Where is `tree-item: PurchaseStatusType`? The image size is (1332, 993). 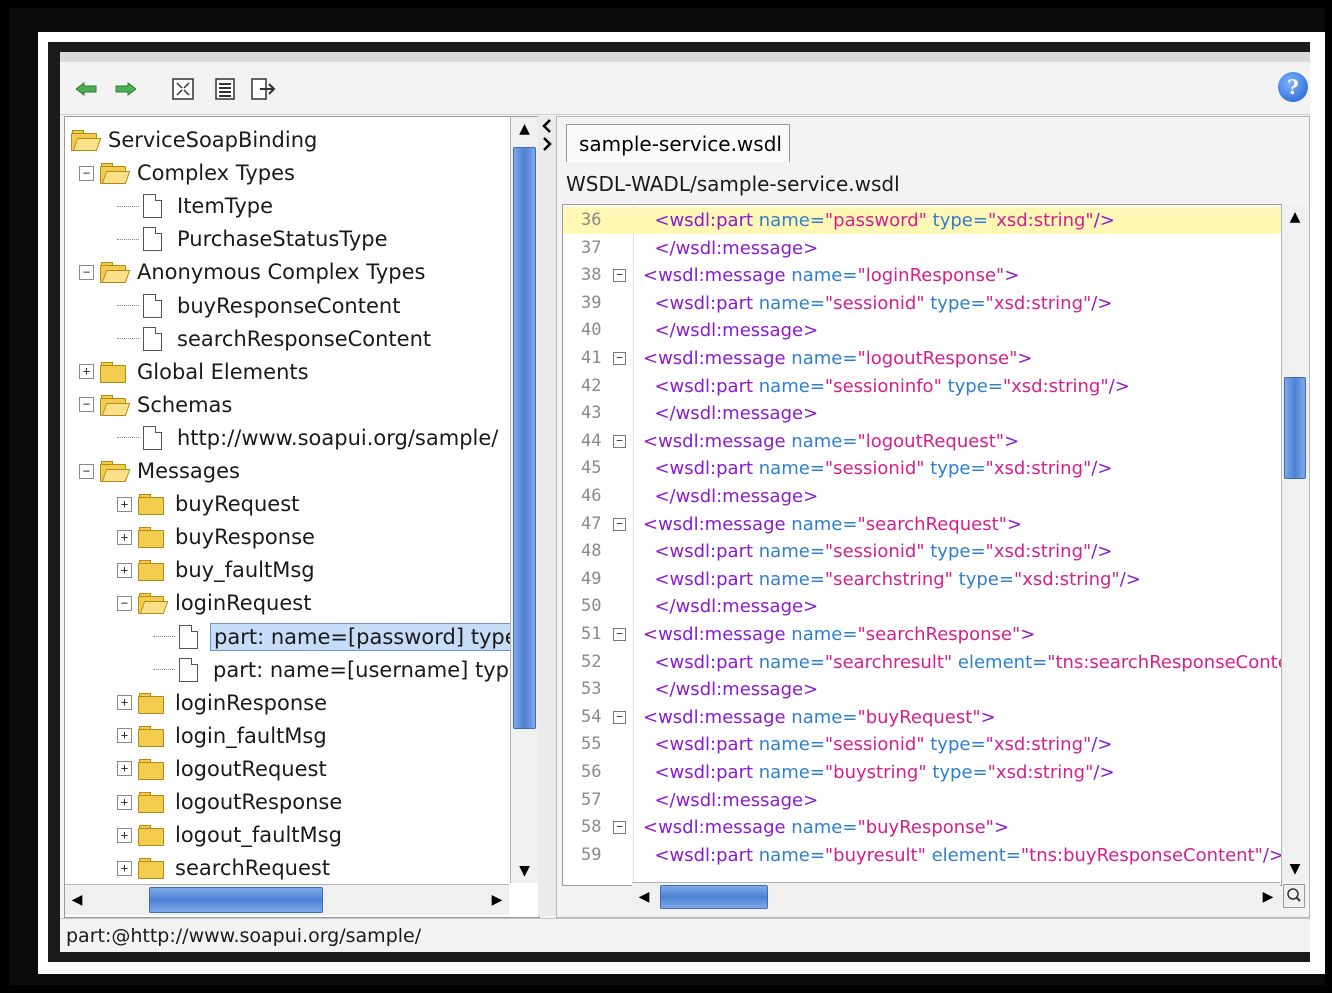
tree-item: PurchaseStatusType is located at coordinates (254, 239).